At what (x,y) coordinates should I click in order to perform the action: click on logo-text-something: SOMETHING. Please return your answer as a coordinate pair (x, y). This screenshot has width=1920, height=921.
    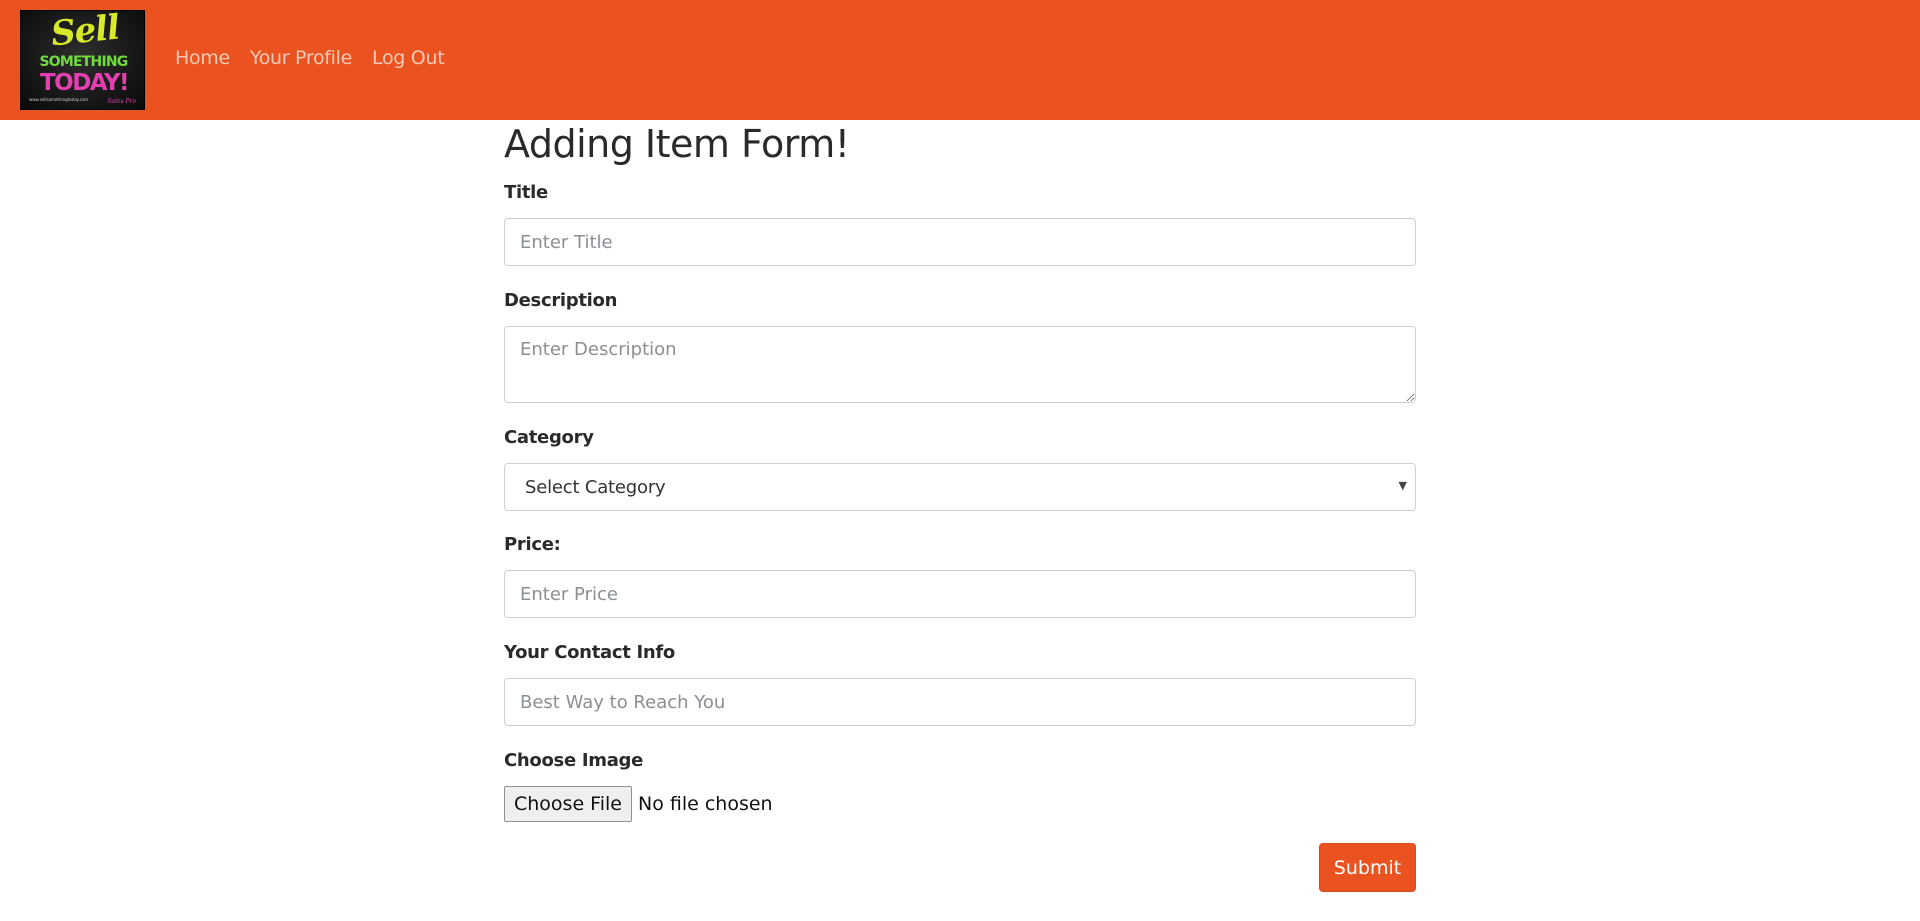
    Looking at the image, I should click on (84, 62).